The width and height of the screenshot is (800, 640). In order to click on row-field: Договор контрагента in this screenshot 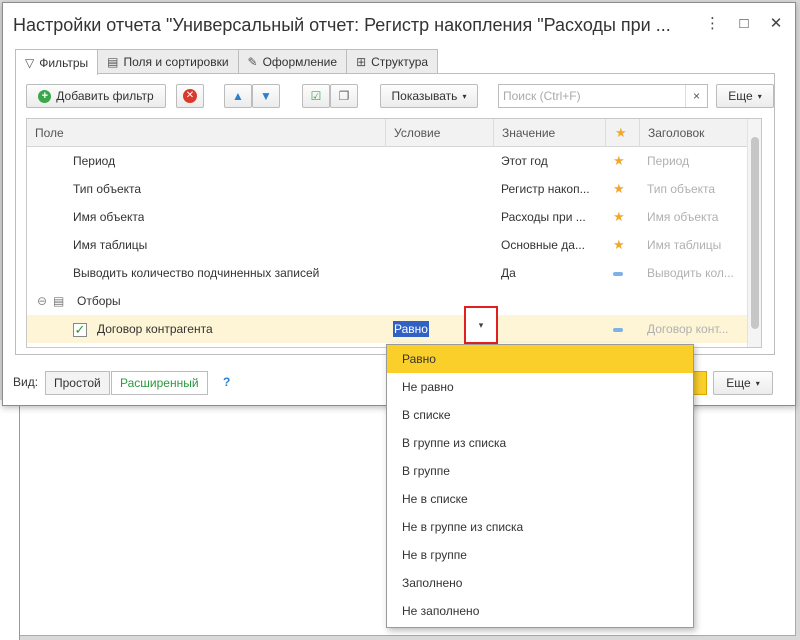, I will do `click(155, 329)`.